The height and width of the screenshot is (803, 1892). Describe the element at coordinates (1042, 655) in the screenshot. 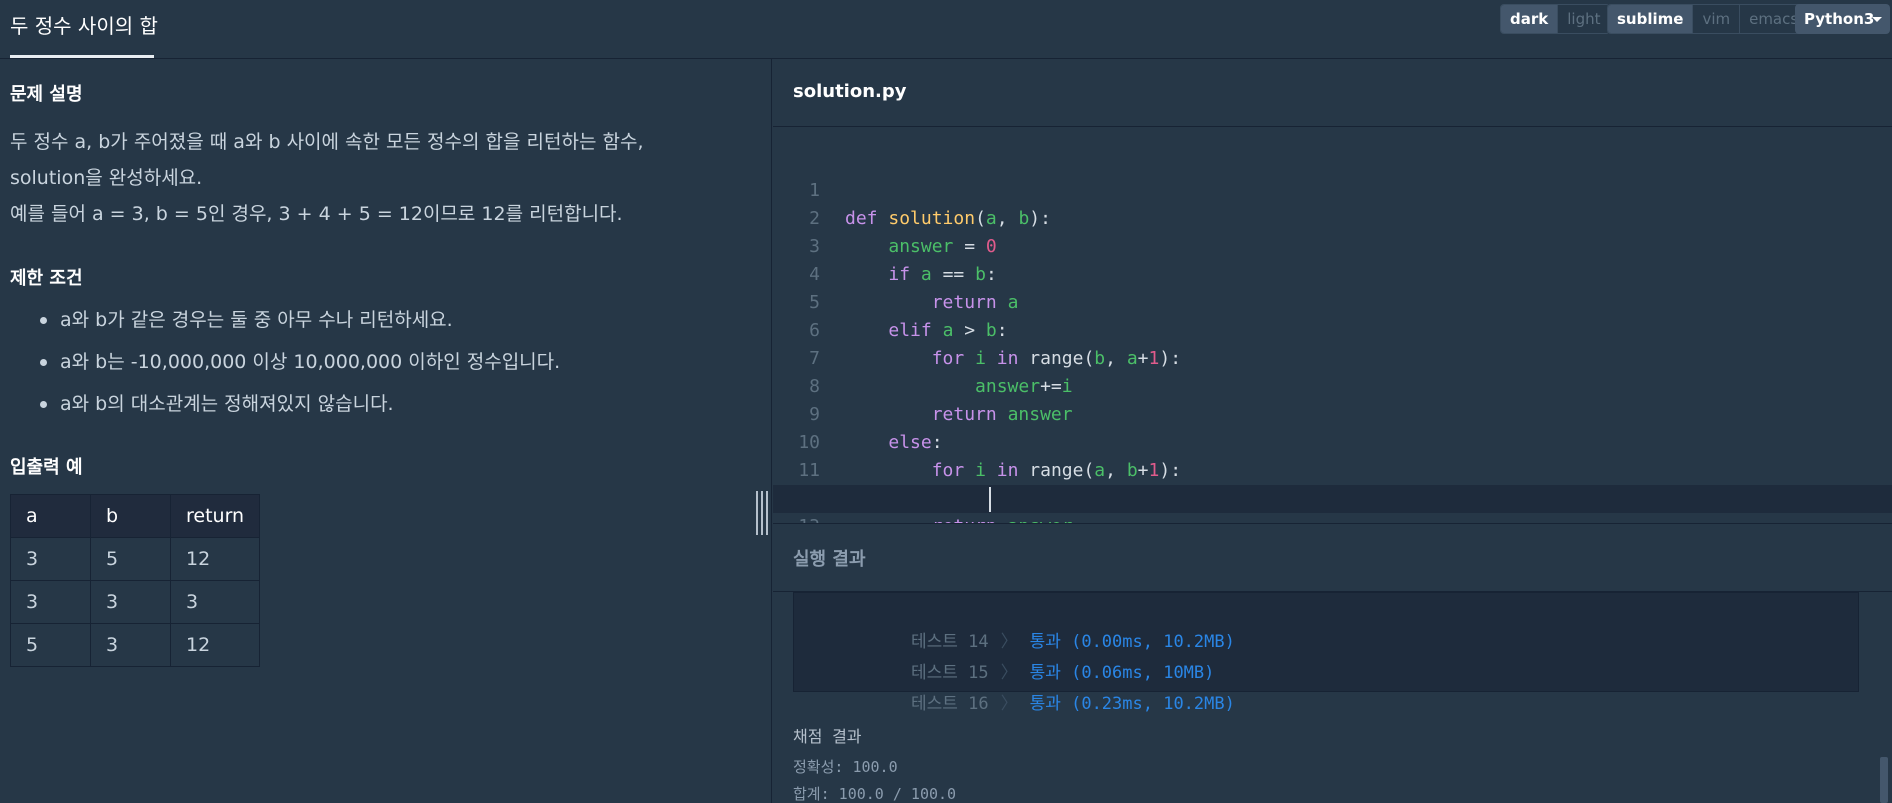

I see `list-item: 테스트 15 〉 통과 (0.06ms, 10MB)` at that location.